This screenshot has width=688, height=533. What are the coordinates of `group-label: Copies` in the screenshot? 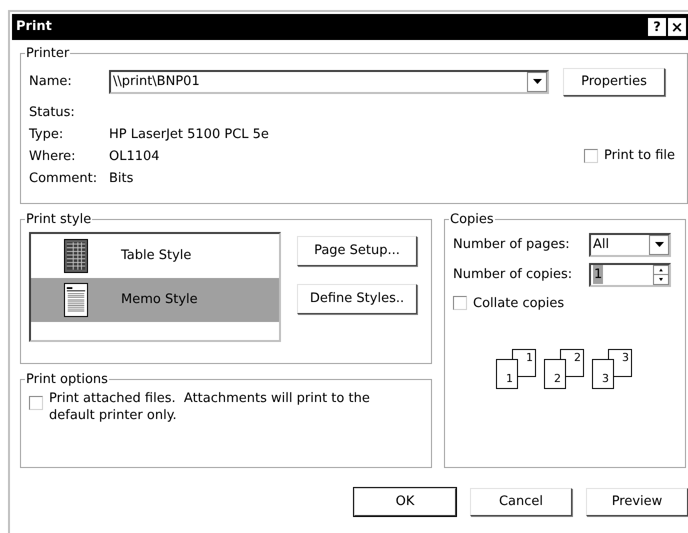 It's located at (472, 220).